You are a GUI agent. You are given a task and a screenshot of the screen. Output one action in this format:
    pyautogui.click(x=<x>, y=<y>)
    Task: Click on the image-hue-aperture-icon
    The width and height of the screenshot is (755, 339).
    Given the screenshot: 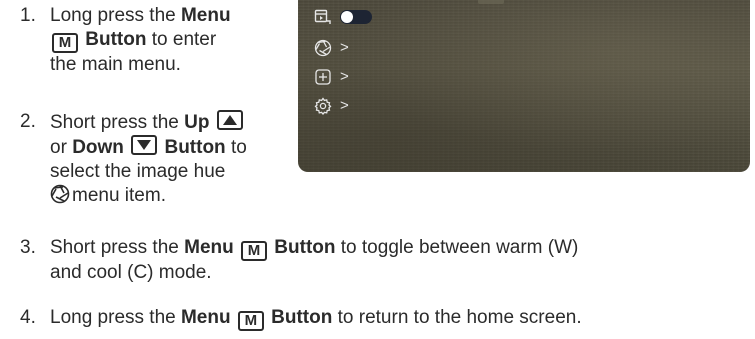 What is the action you would take?
    pyautogui.click(x=323, y=48)
    